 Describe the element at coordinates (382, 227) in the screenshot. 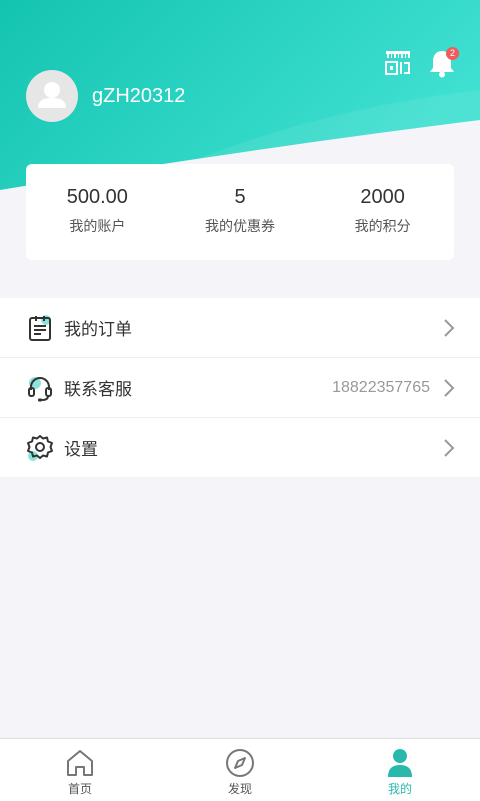

I see `stat-points-label: 我的积分` at that location.